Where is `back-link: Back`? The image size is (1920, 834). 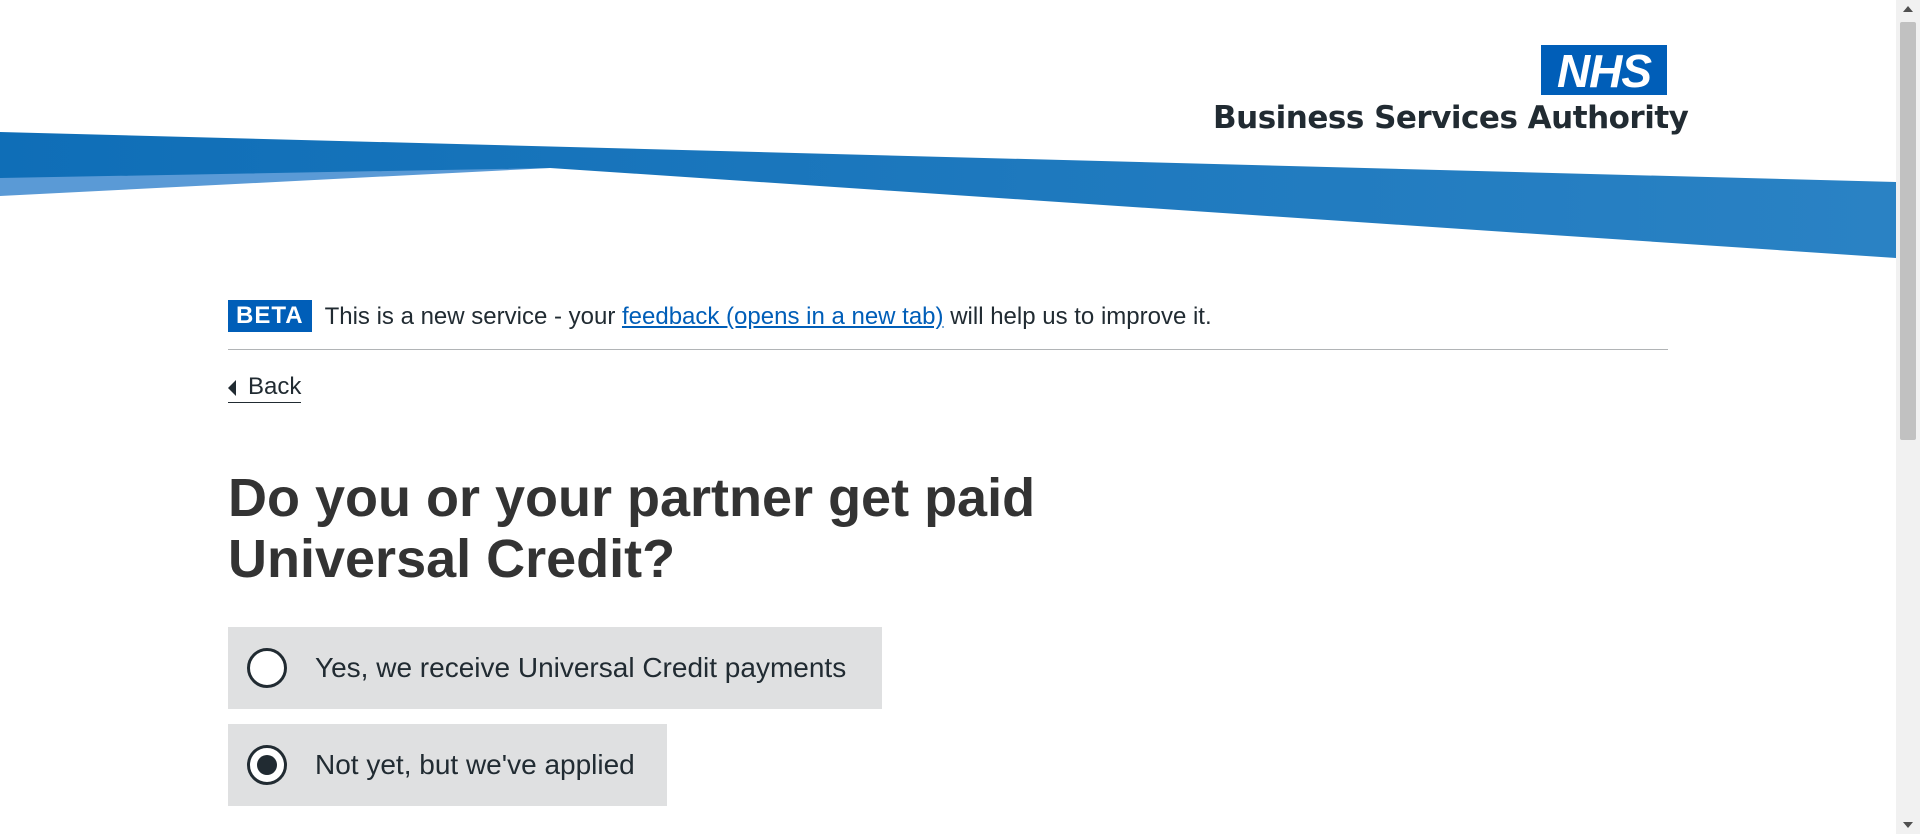
back-link: Back is located at coordinates (265, 387).